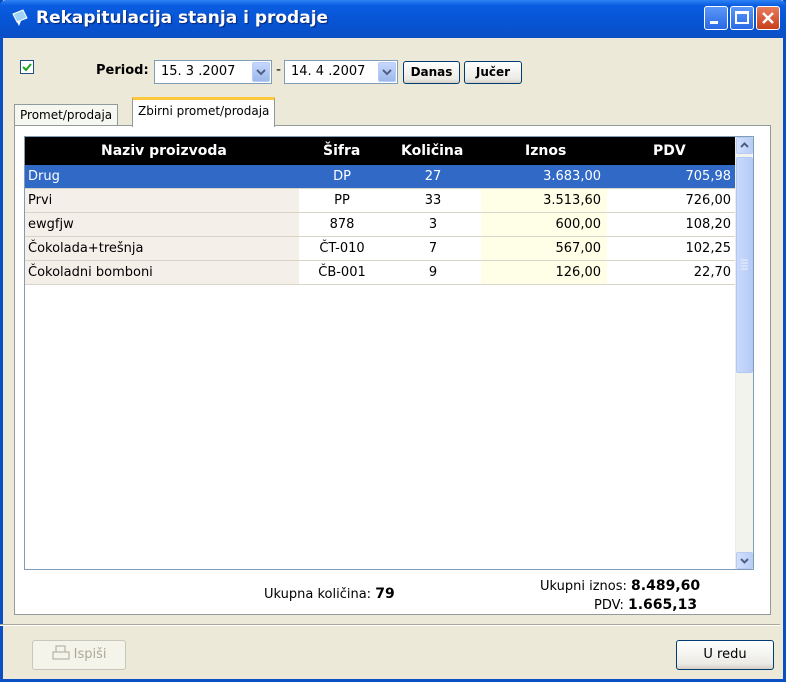  I want to click on vertical-scrollbar, so click(744, 353).